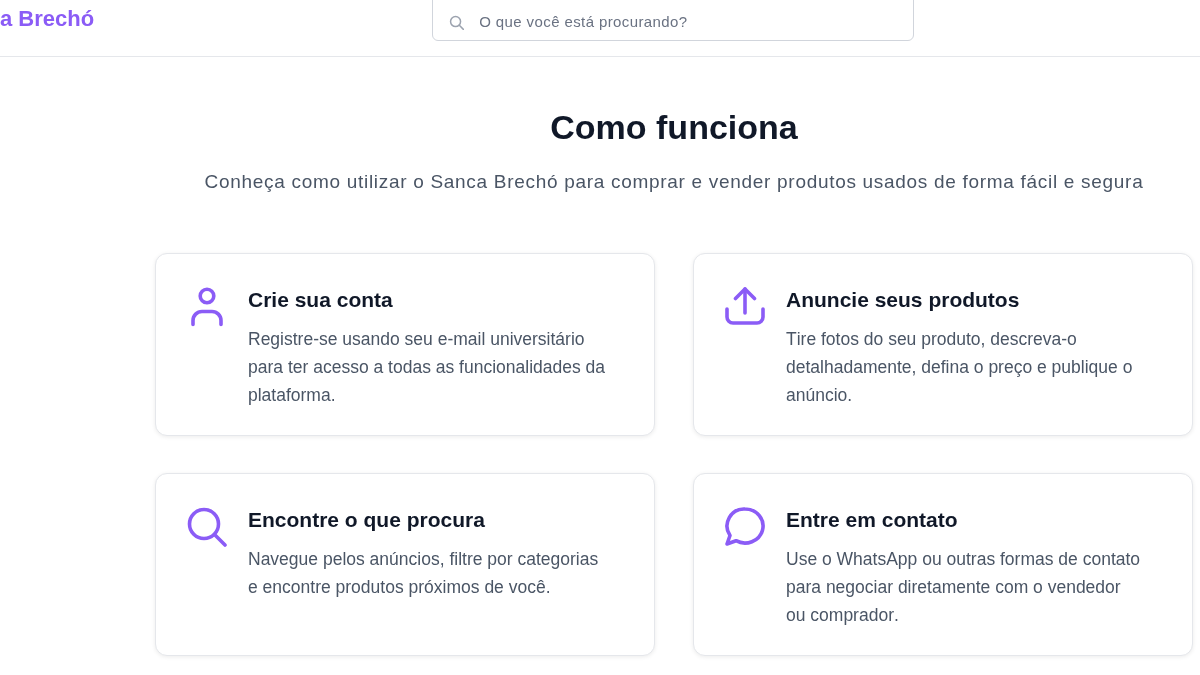 The width and height of the screenshot is (1200, 675). What do you see at coordinates (960, 367) in the screenshot?
I see `step-description: Tire fotos do seu produto, descreva-o detalhadamente, defina o preço e publique o anúncio.` at bounding box center [960, 367].